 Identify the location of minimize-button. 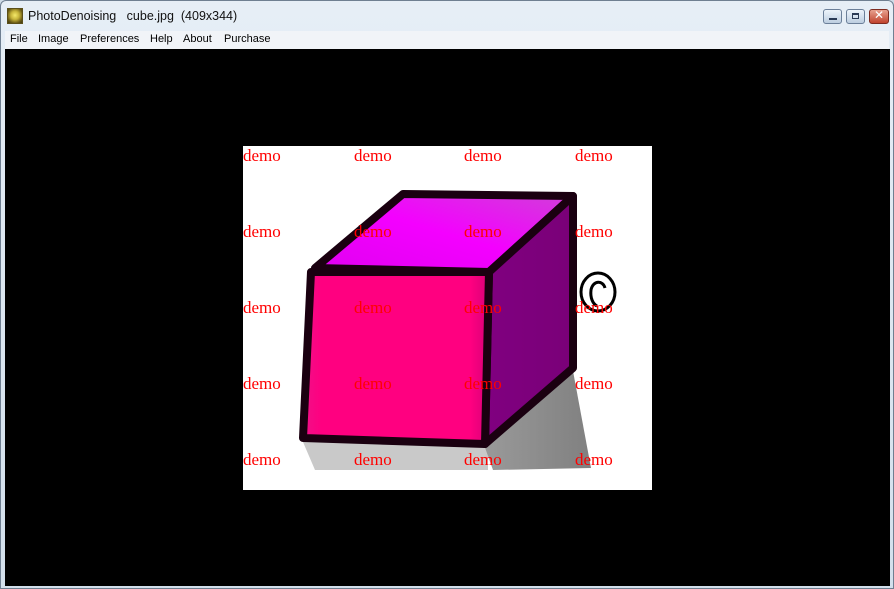
(832, 16).